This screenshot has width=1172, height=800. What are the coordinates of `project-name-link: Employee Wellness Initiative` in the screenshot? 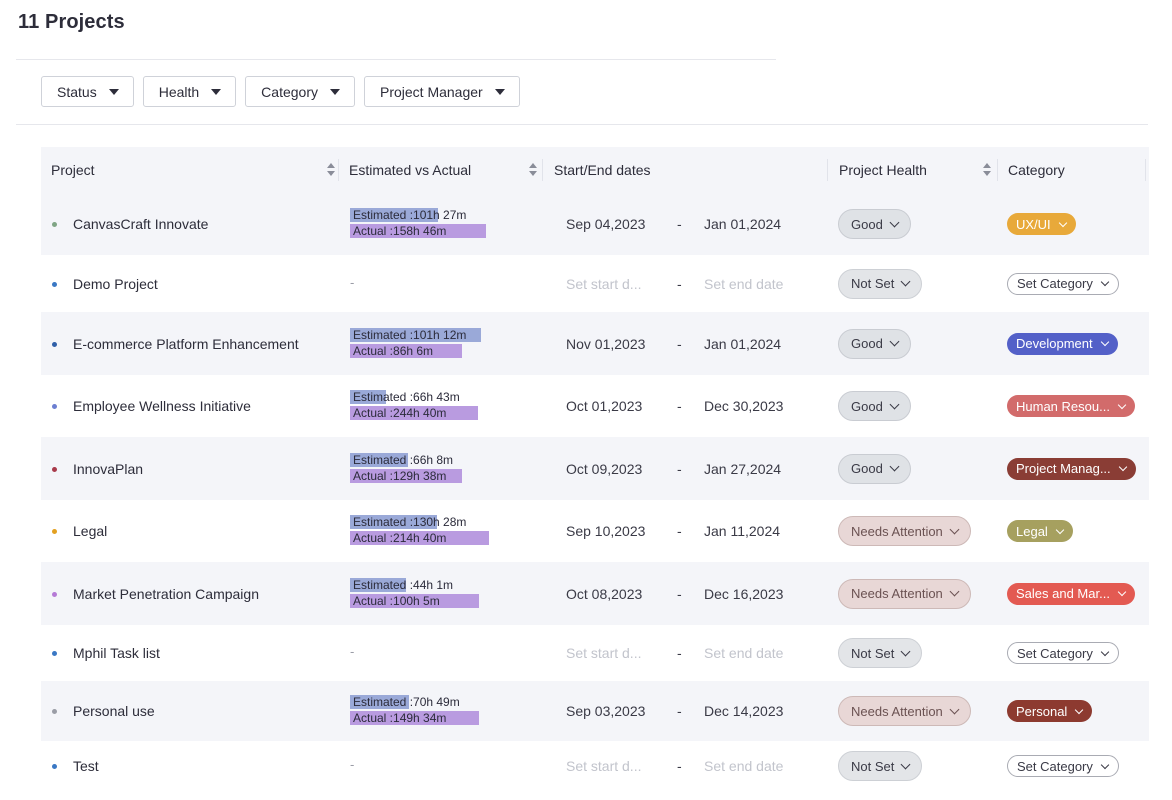 It's located at (162, 406).